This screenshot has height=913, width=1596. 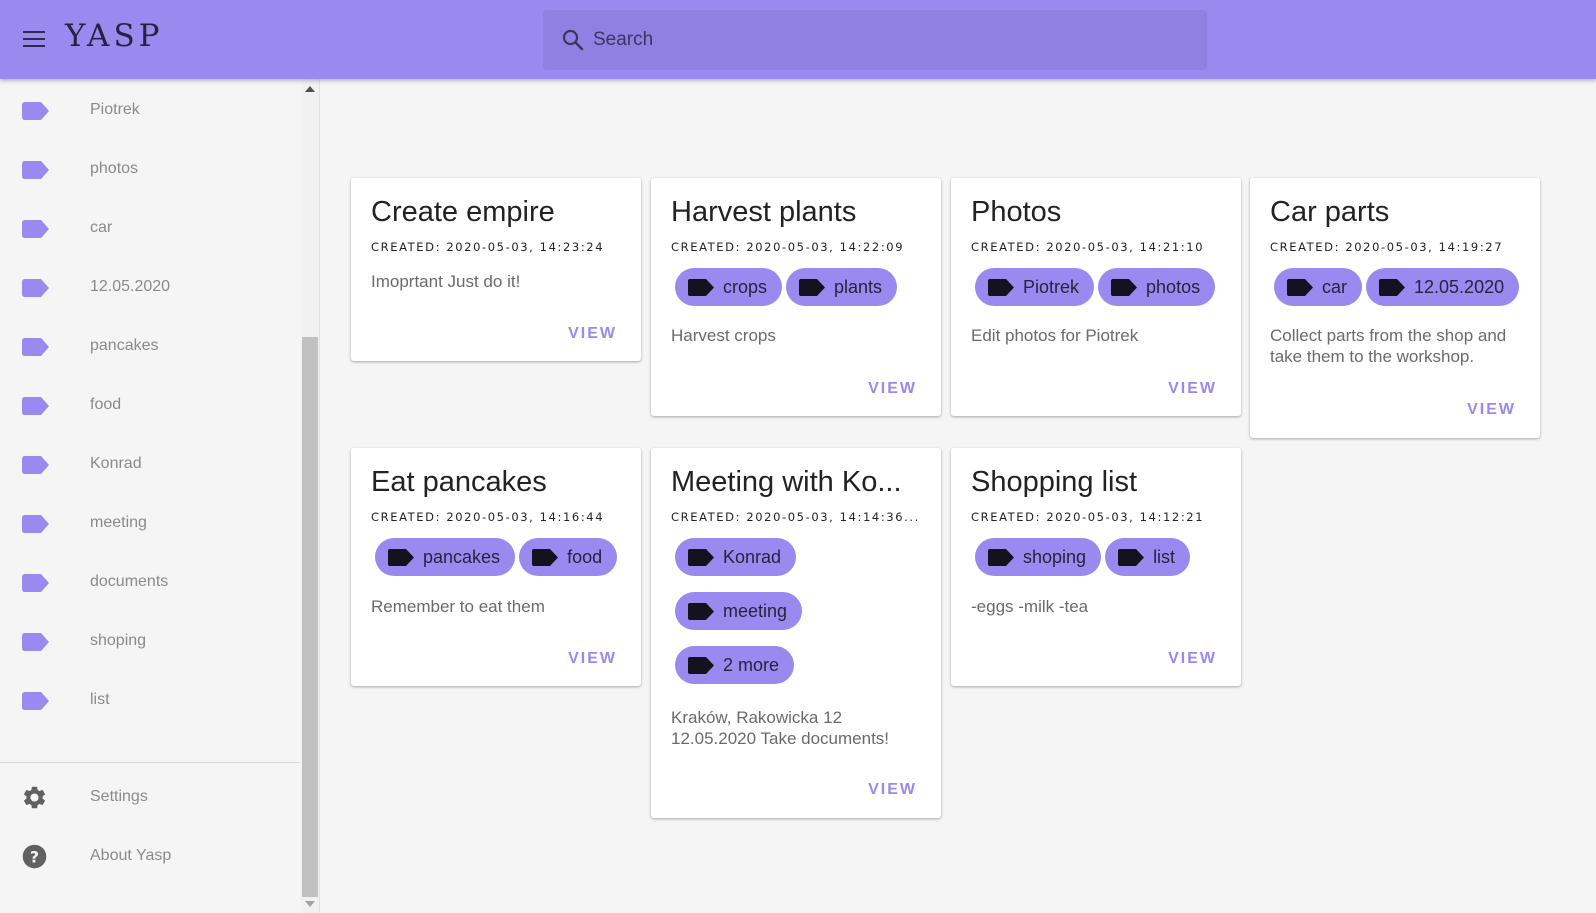 What do you see at coordinates (310, 89) in the screenshot?
I see `scroll-up-arrow-icon` at bounding box center [310, 89].